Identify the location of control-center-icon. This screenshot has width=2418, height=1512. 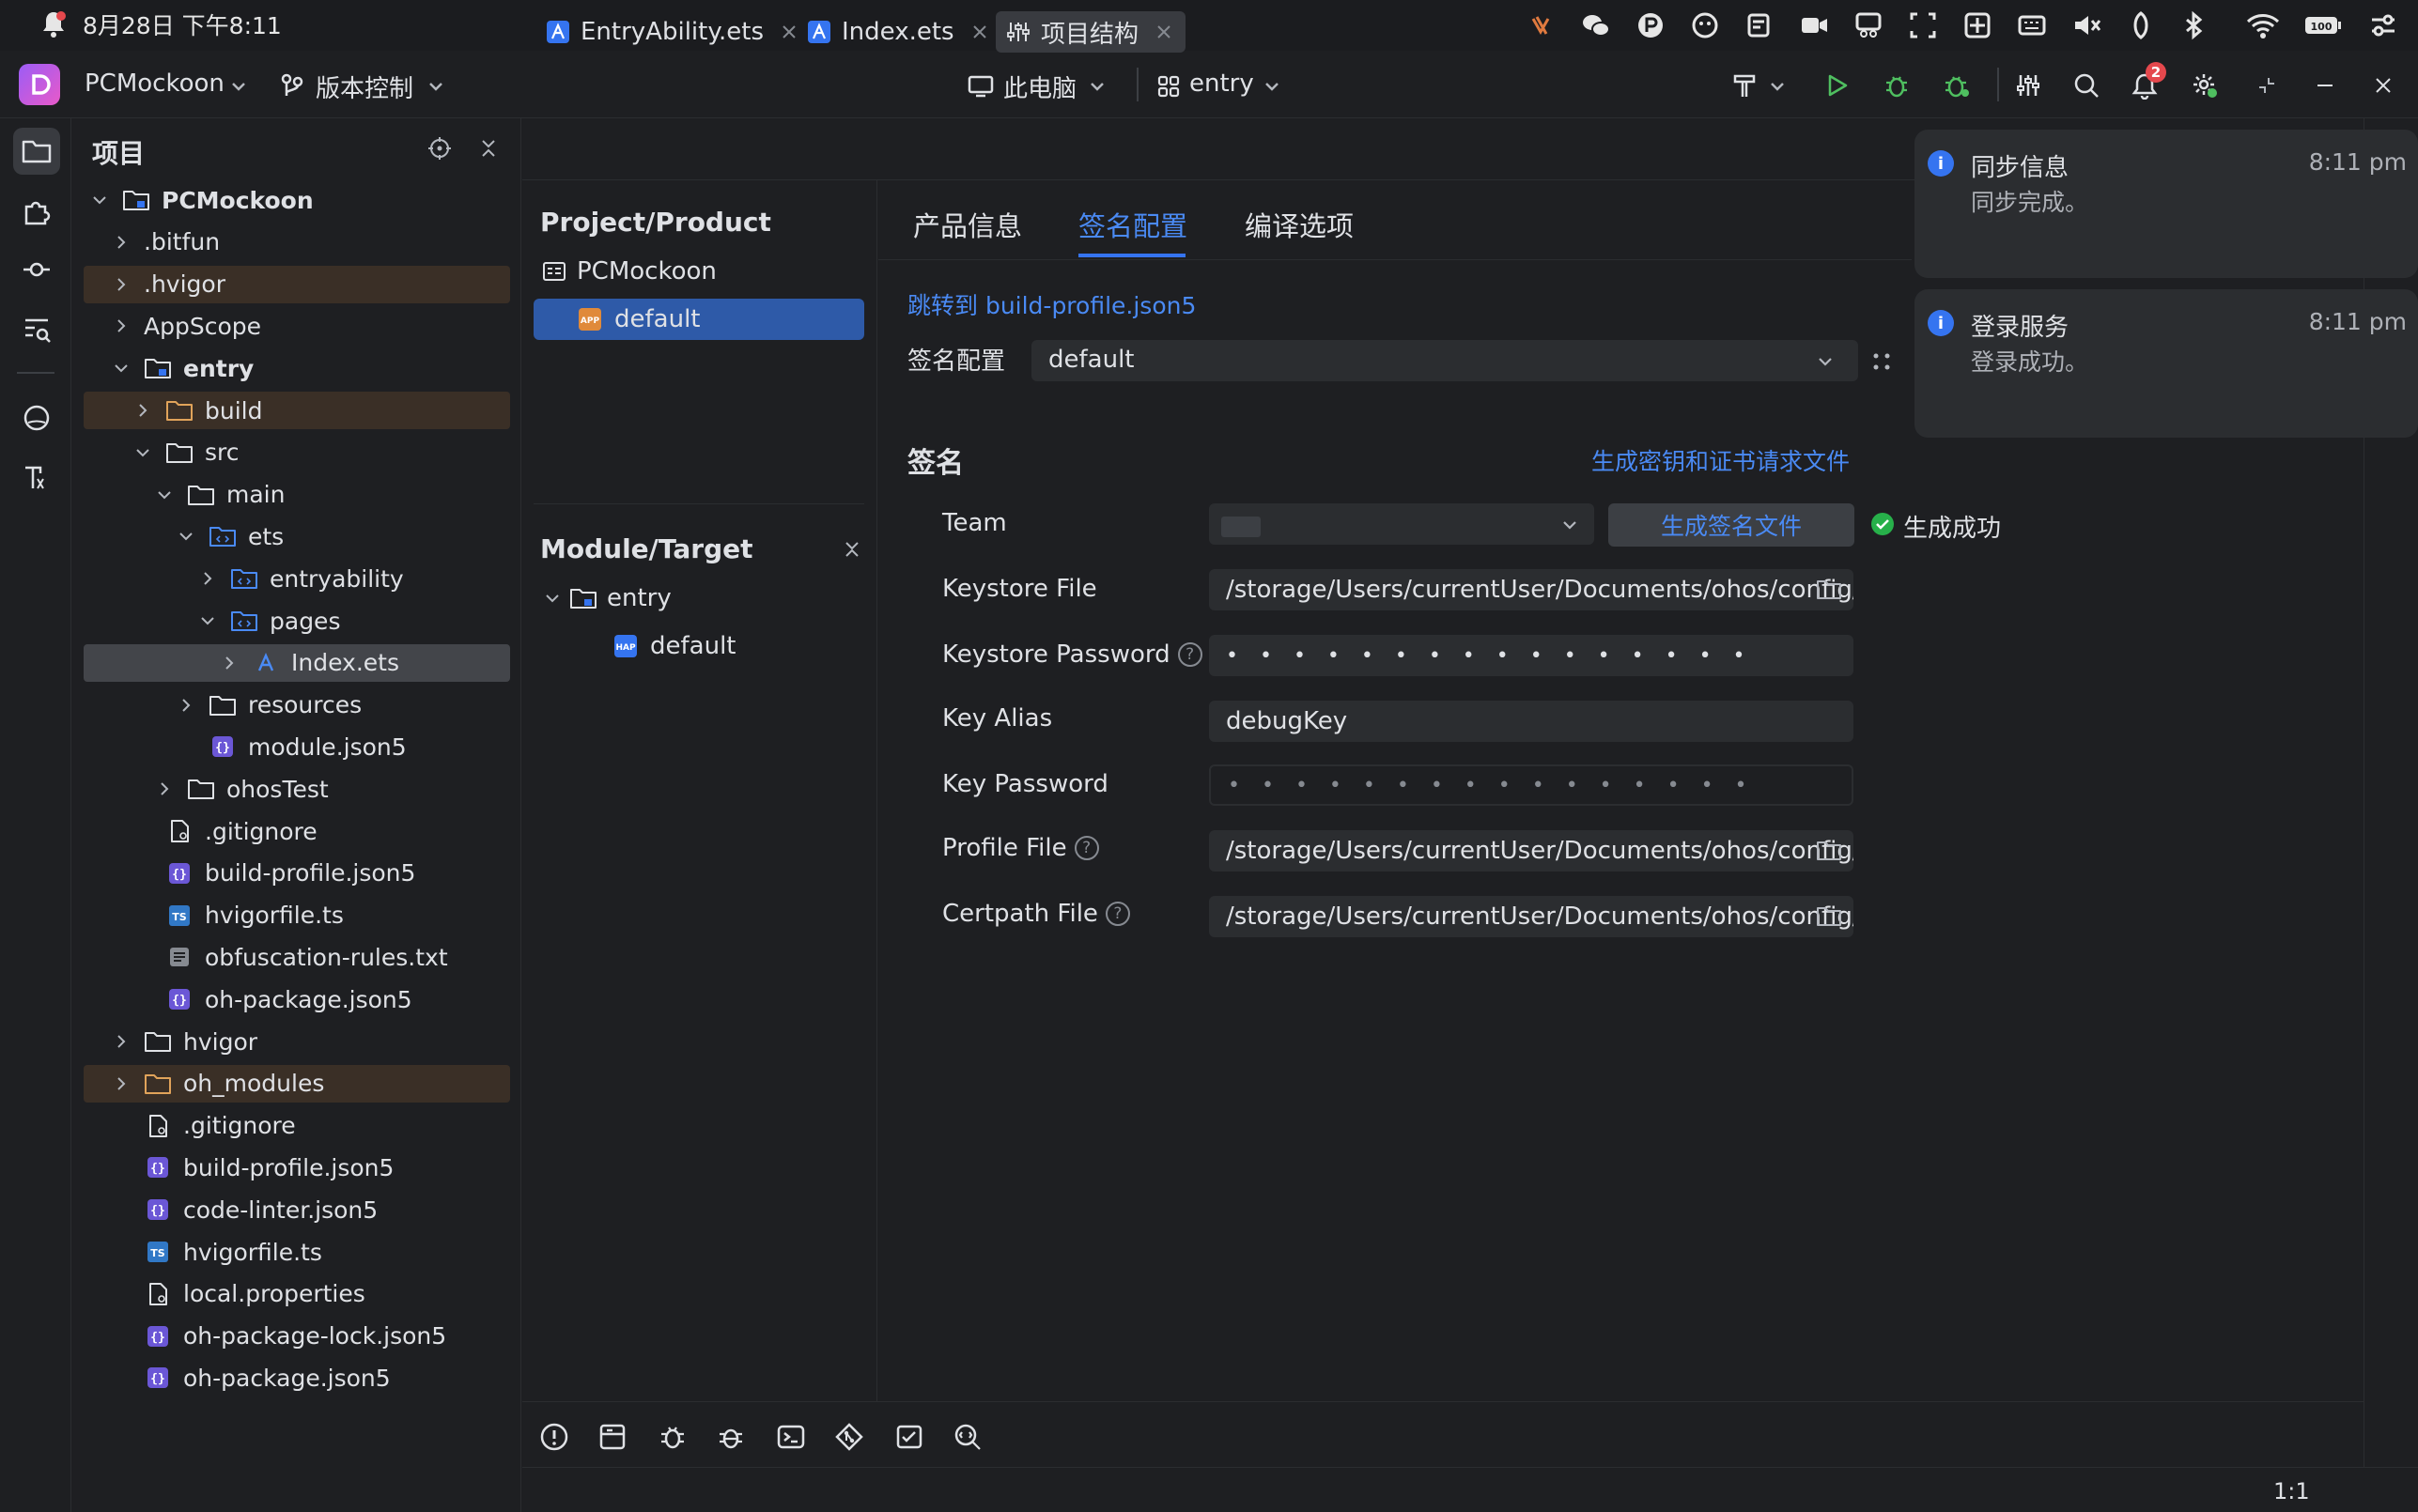
(2383, 25).